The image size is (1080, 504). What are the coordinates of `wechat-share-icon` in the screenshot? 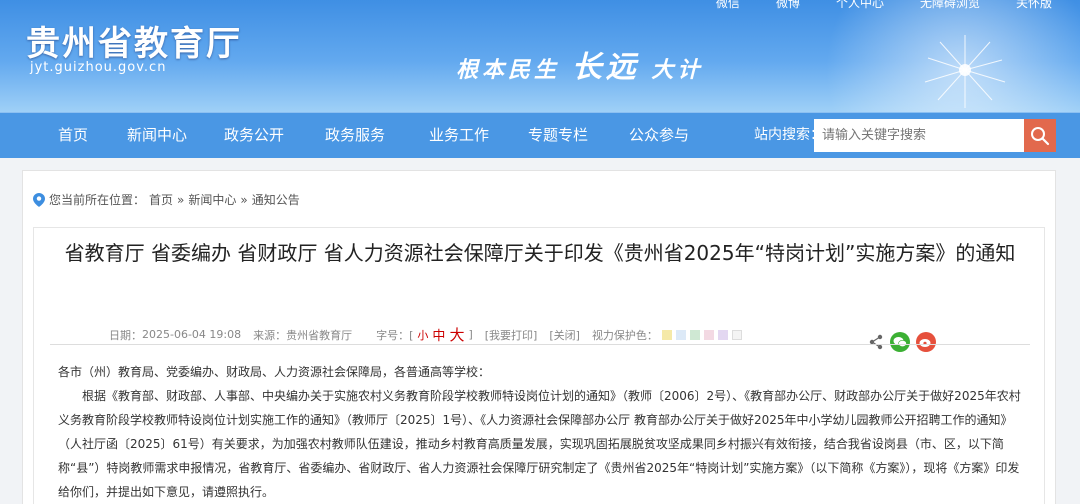 It's located at (900, 342).